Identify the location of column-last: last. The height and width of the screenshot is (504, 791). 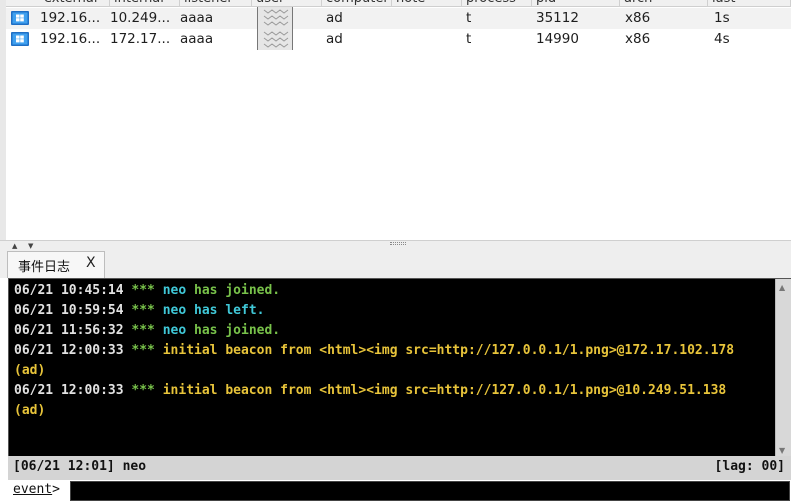
(749, 3).